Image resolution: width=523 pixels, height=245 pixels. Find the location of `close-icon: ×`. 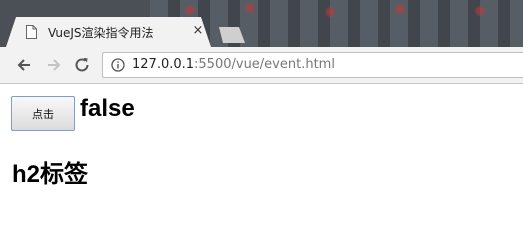

close-icon: × is located at coordinates (198, 31).